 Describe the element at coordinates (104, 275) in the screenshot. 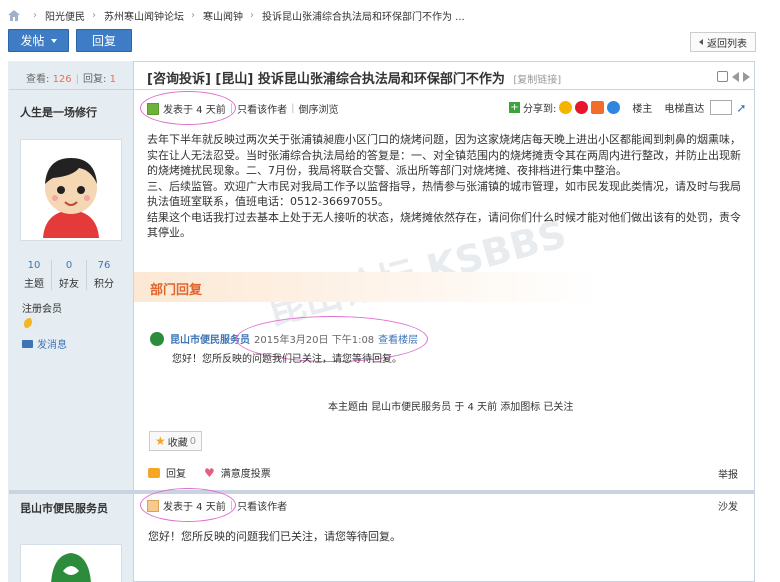

I see `stat-points: 76 积分` at that location.